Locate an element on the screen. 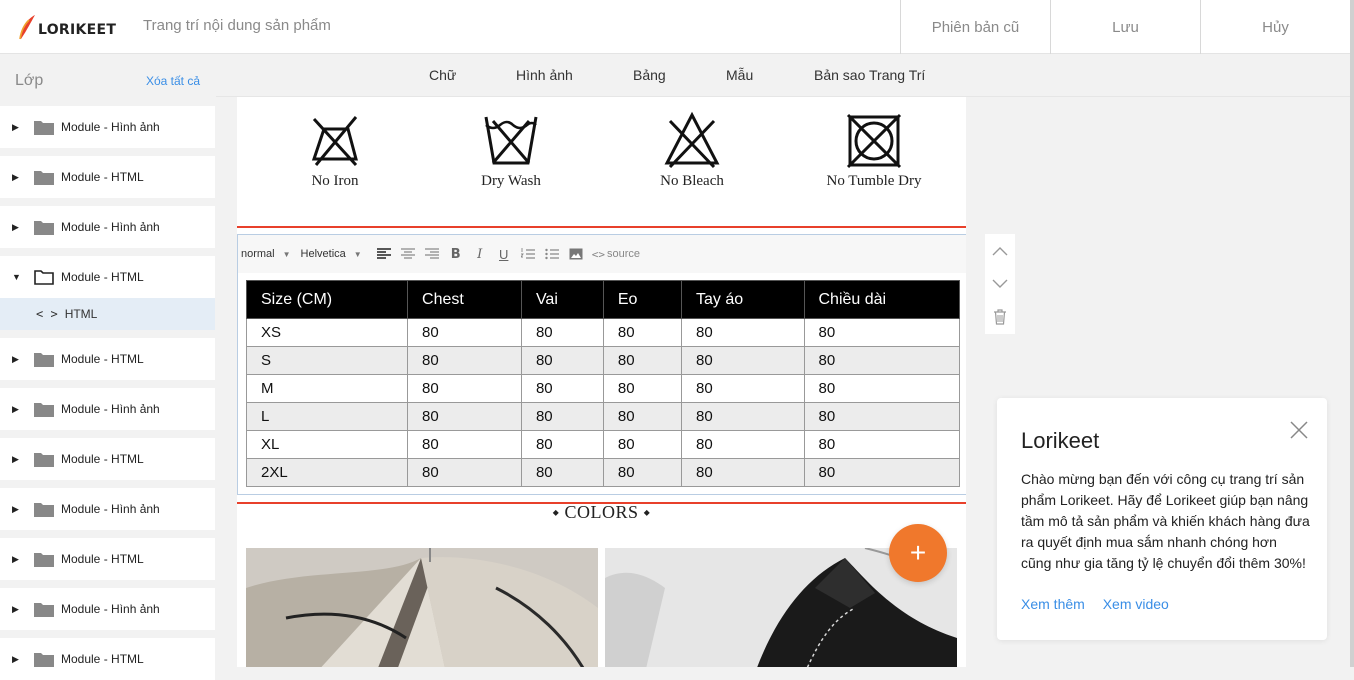 Image resolution: width=1354 pixels, height=680 pixels. tab-table: Bảng is located at coordinates (649, 75).